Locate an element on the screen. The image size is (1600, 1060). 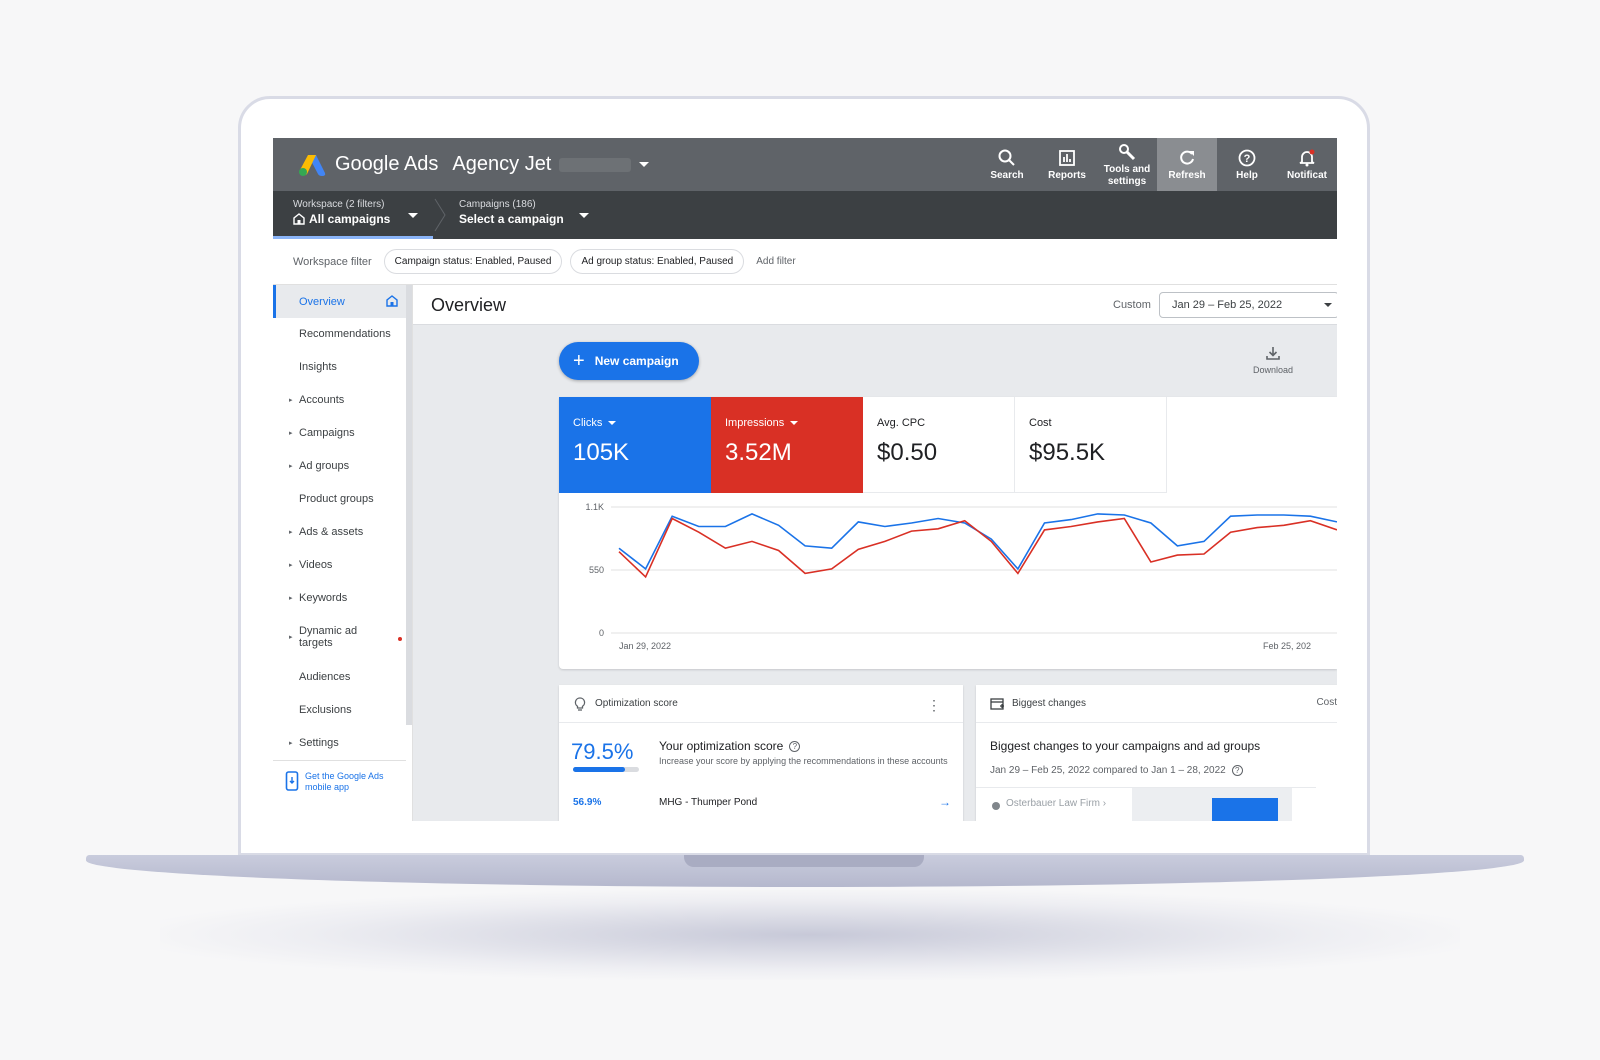
mobile-app-link: Get the Google Ads mobile app is located at coordinates (339, 790).